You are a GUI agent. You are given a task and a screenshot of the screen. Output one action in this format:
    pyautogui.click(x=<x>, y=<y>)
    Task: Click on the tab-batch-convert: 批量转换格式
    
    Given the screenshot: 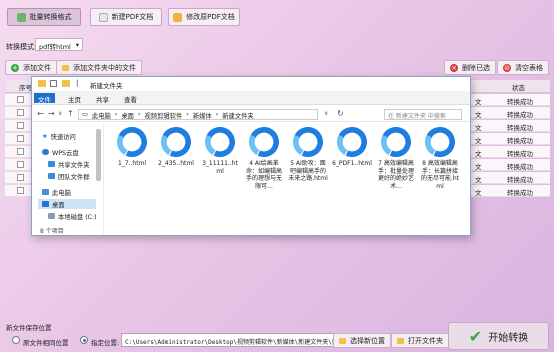 What is the action you would take?
    pyautogui.click(x=44, y=17)
    